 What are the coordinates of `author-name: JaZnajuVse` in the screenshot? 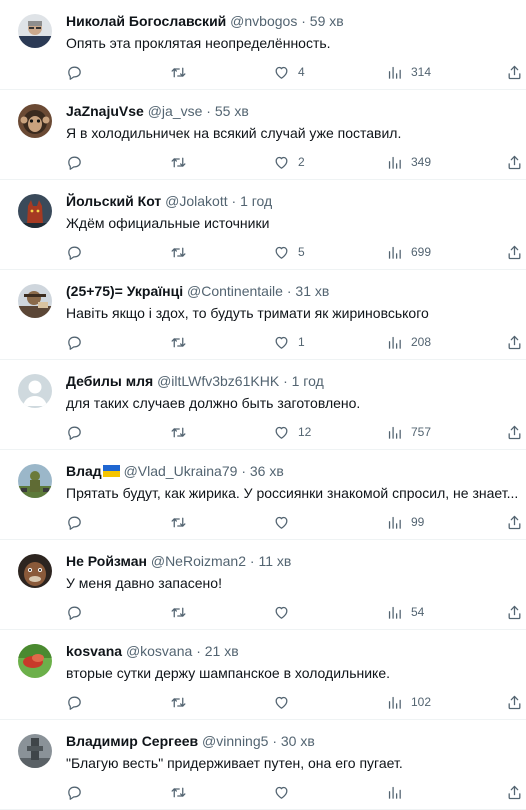 It's located at (105, 111).